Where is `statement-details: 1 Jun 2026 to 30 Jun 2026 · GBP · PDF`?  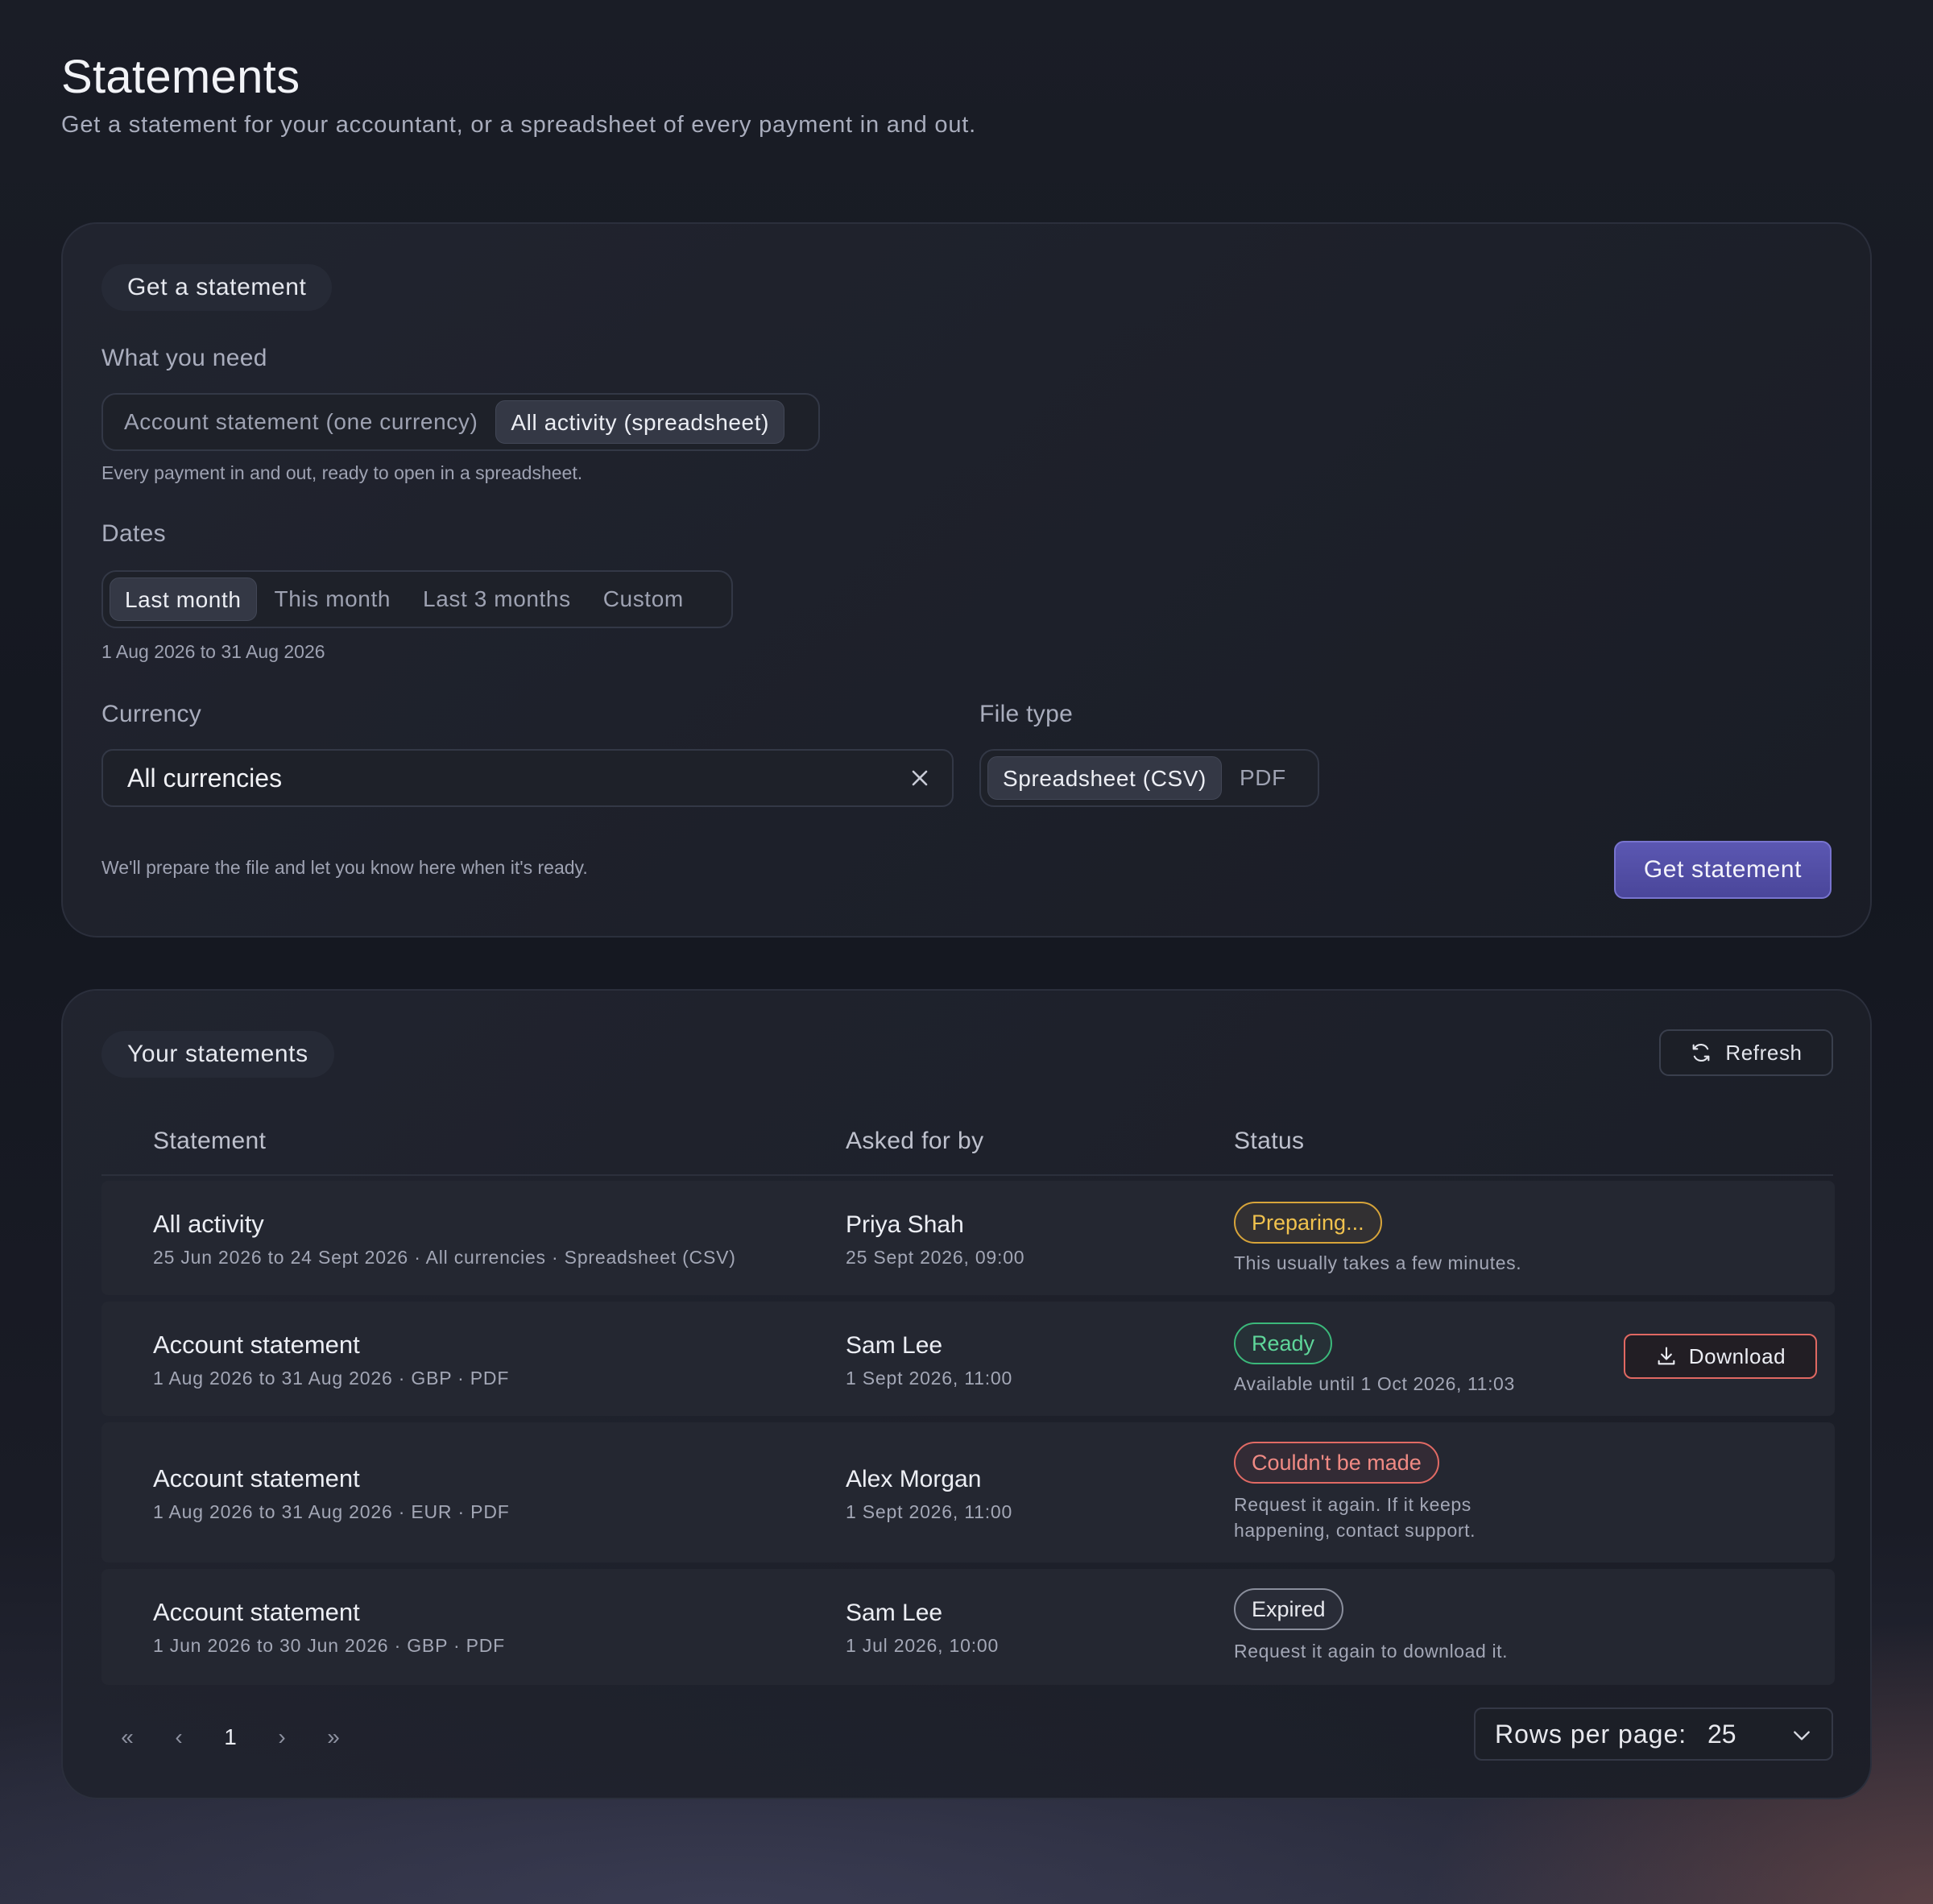 statement-details: 1 Jun 2026 to 30 Jun 2026 · GBP · PDF is located at coordinates (329, 1645).